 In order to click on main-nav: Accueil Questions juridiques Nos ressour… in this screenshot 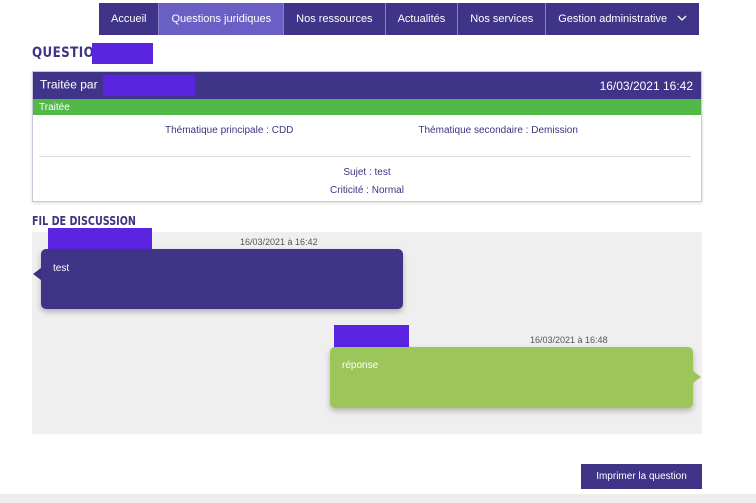, I will do `click(399, 19)`.